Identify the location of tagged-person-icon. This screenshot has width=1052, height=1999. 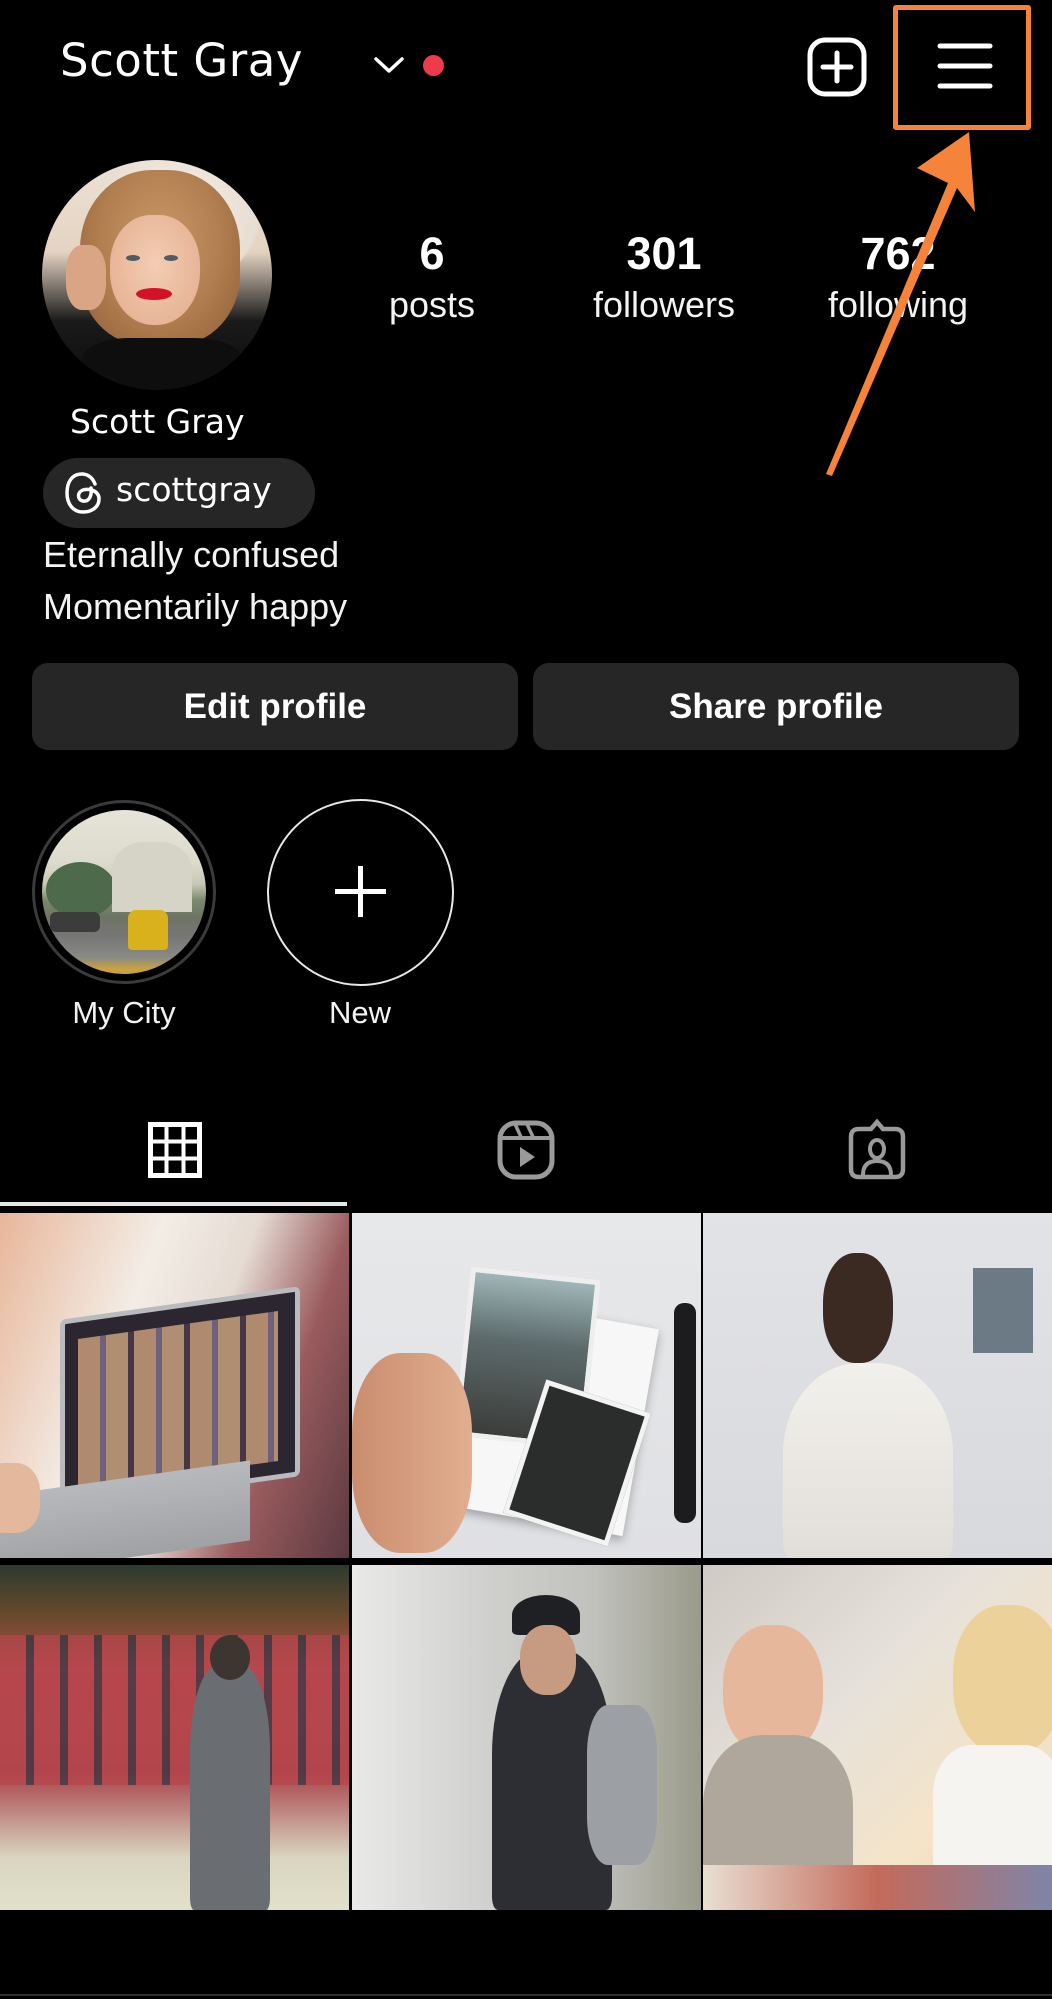
(876, 1149).